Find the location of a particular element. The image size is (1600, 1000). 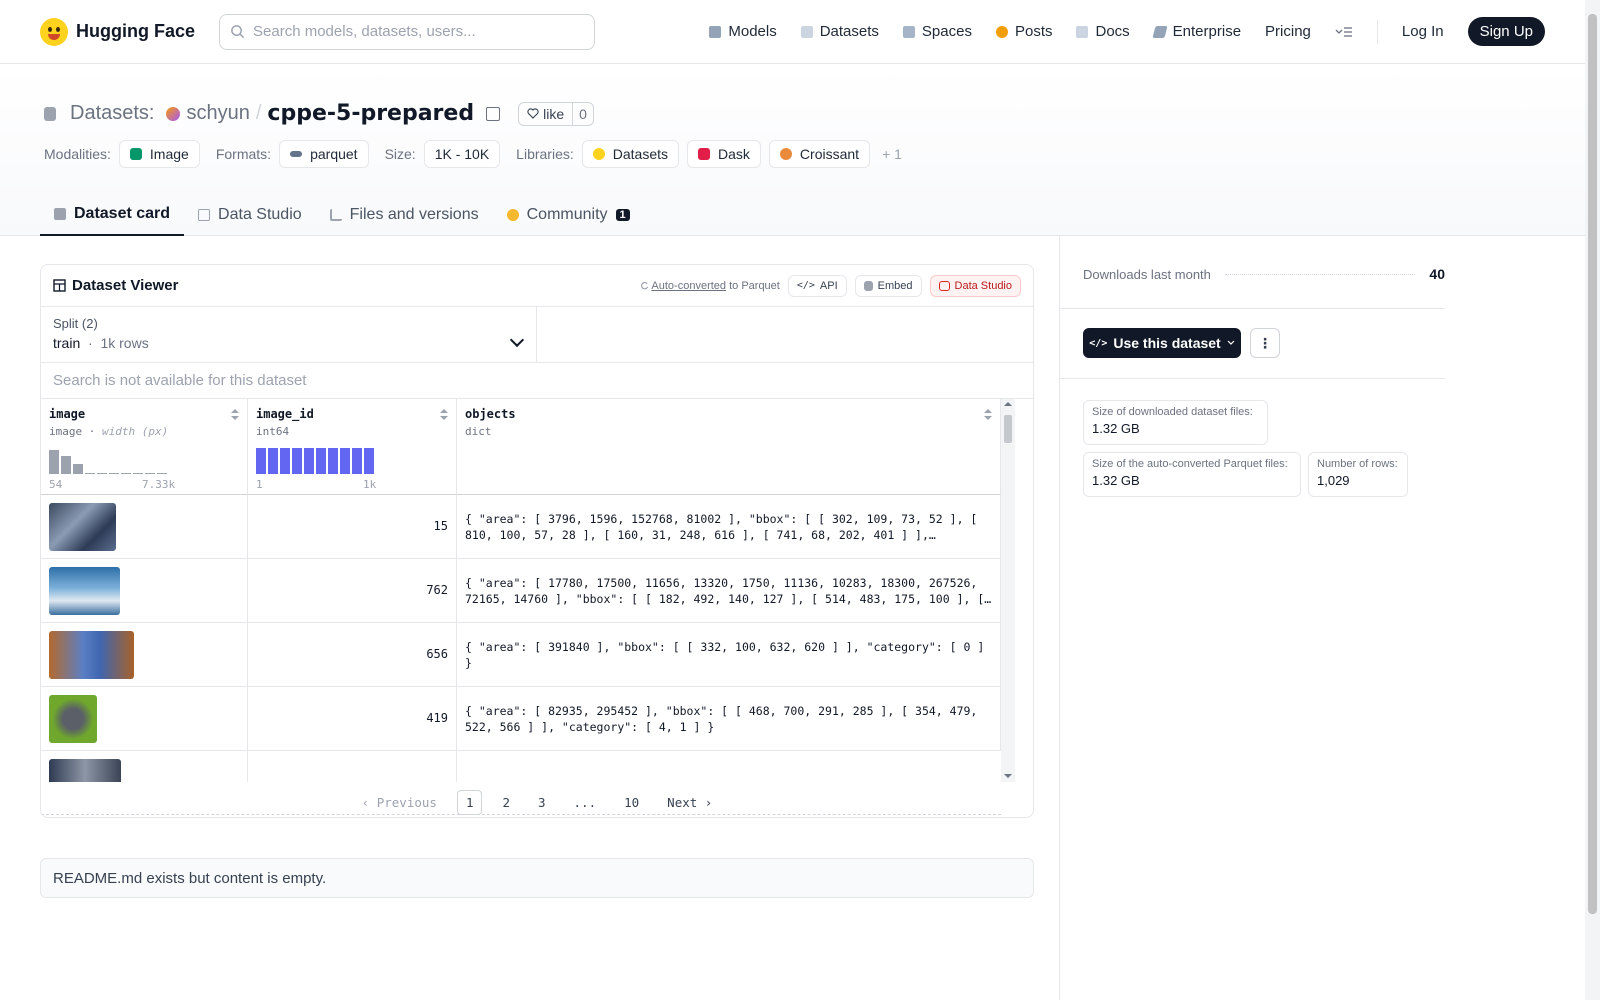

tag-library-datasets: Datasets is located at coordinates (630, 154).